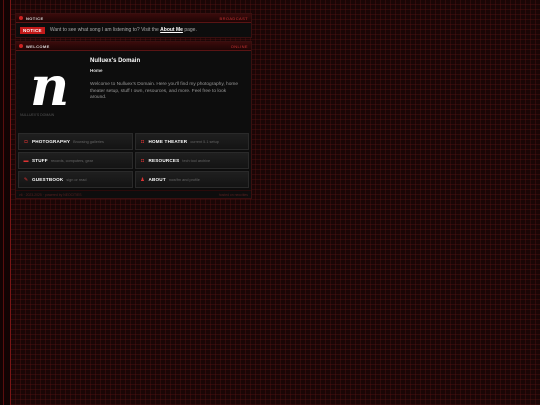  What do you see at coordinates (142, 160) in the screenshot?
I see `book-icon: ◘` at bounding box center [142, 160].